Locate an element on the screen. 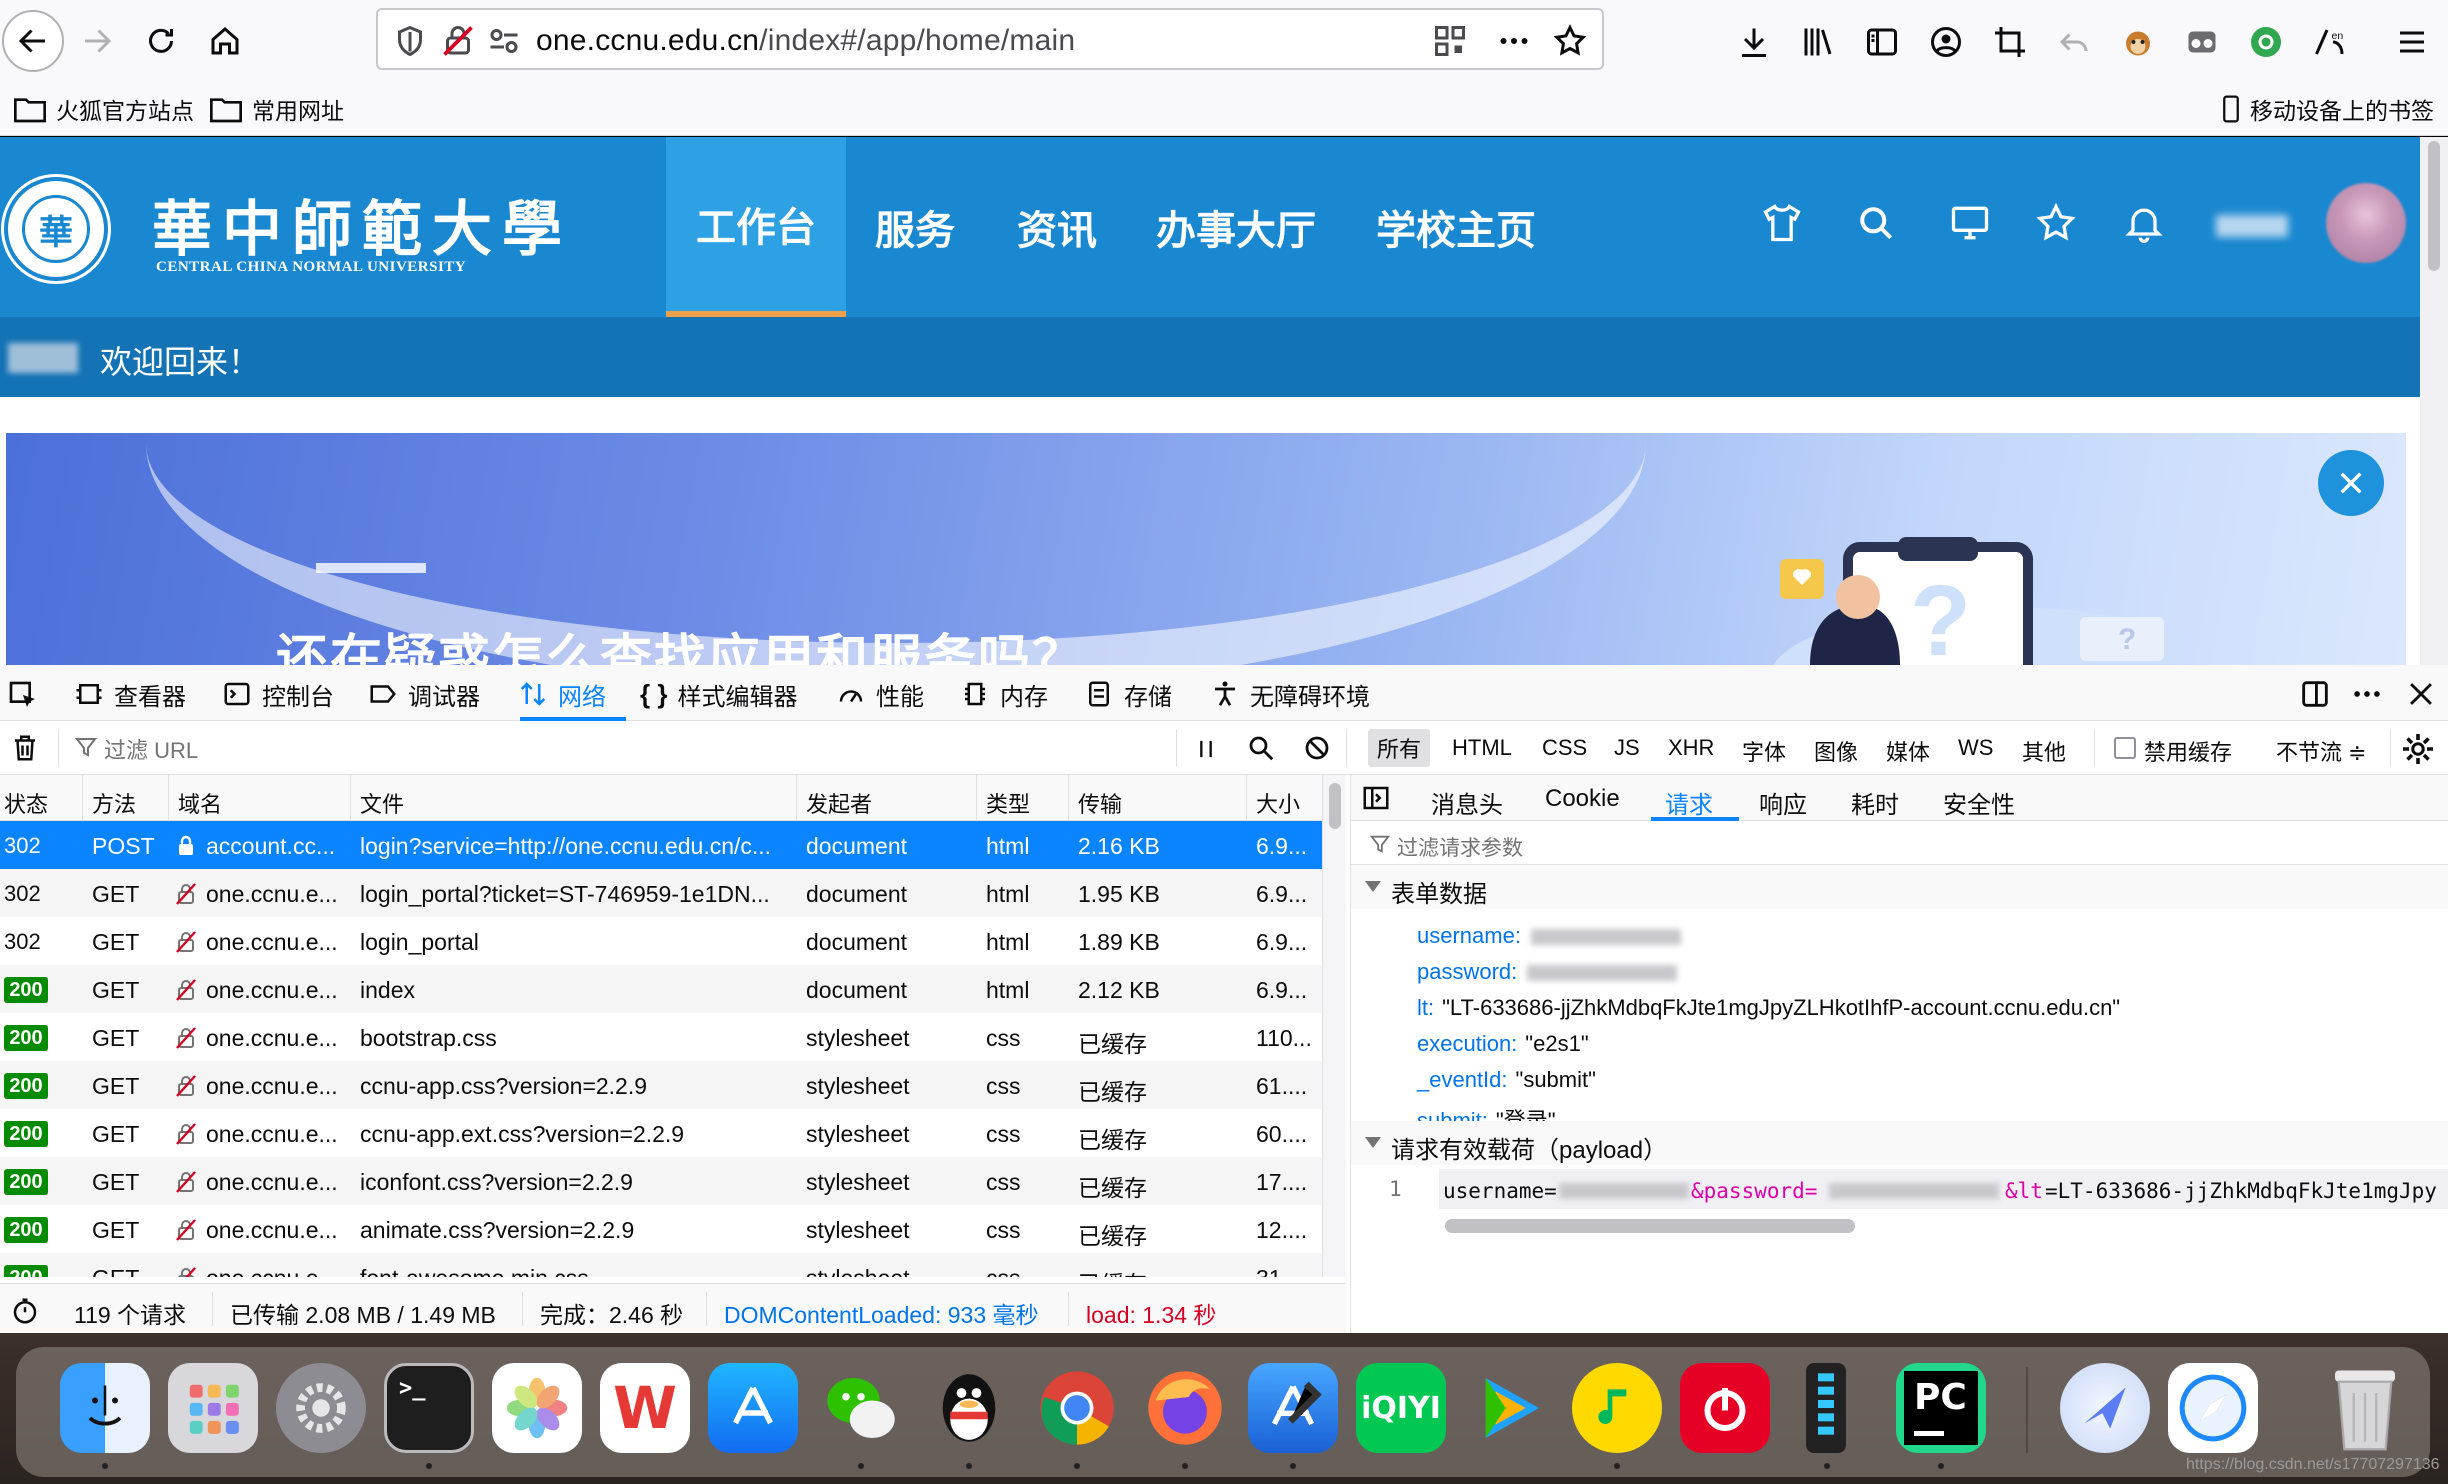 The height and width of the screenshot is (1484, 2448). filter-url-input: 过滤 URL is located at coordinates (151, 749).